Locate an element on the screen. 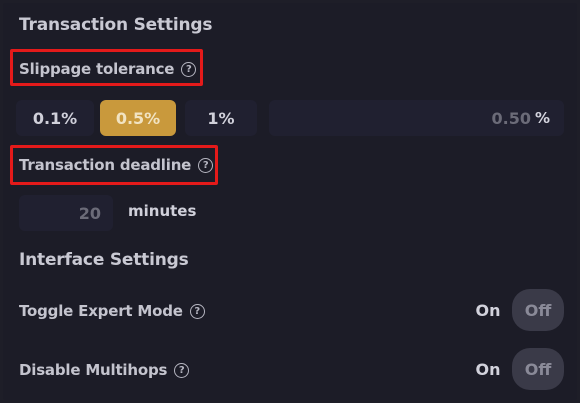 The image size is (580, 403). slippage-option-0-1: 0.1% is located at coordinates (55, 118).